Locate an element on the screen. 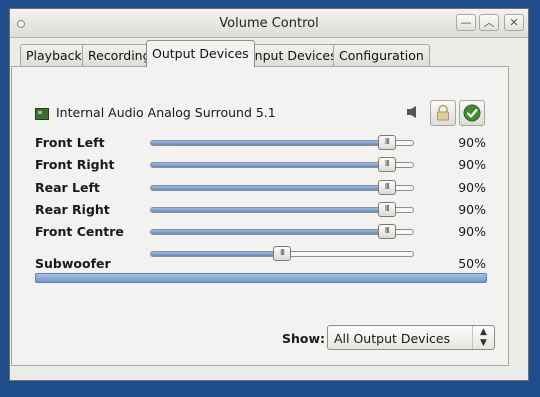 The image size is (540, 397). show-devices-dropdown: All Output Devices ▲ ▼ is located at coordinates (411, 337).